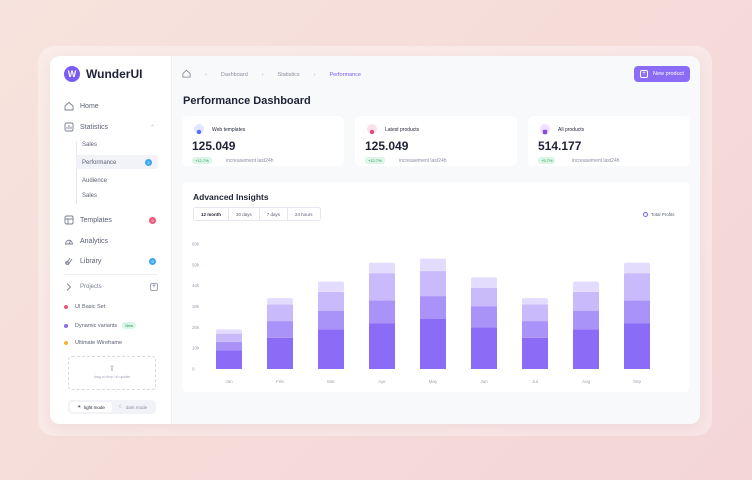  I want to click on project-item: Ultimate Wireframe, so click(93, 343).